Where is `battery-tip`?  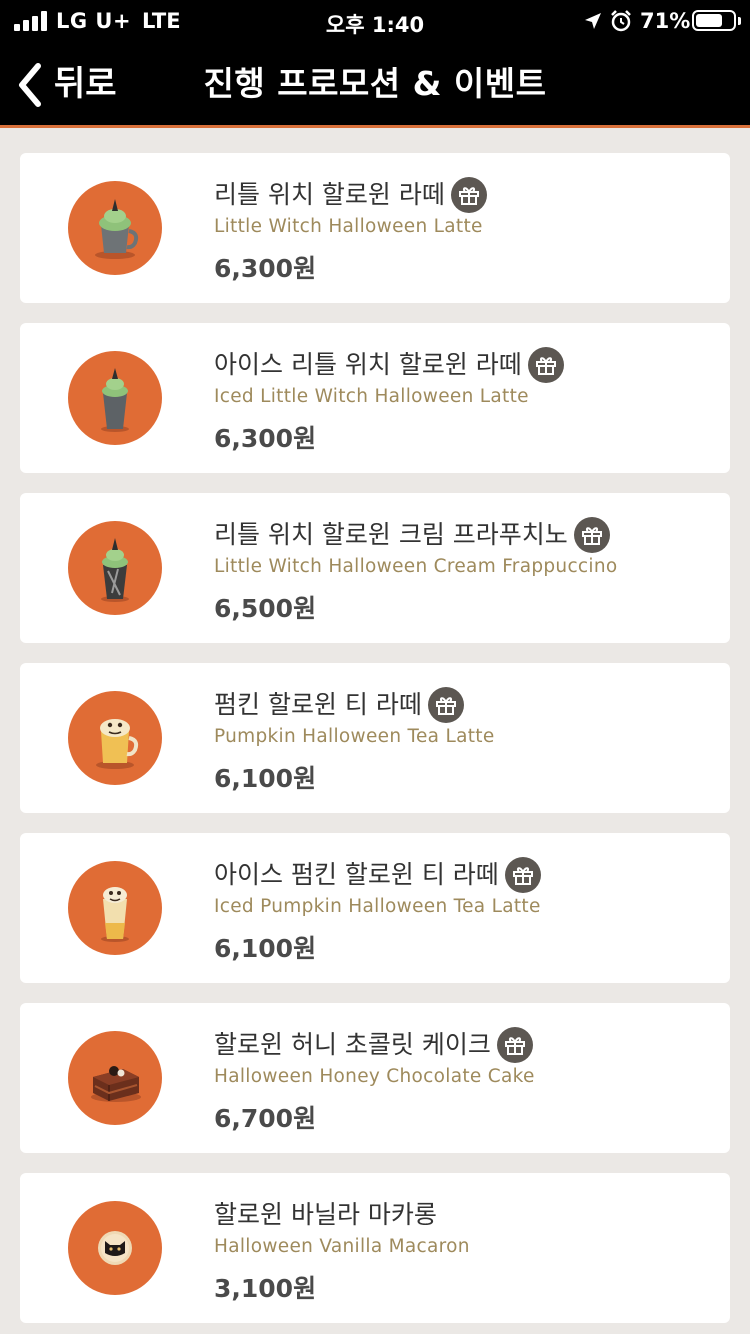
battery-tip is located at coordinates (739, 21).